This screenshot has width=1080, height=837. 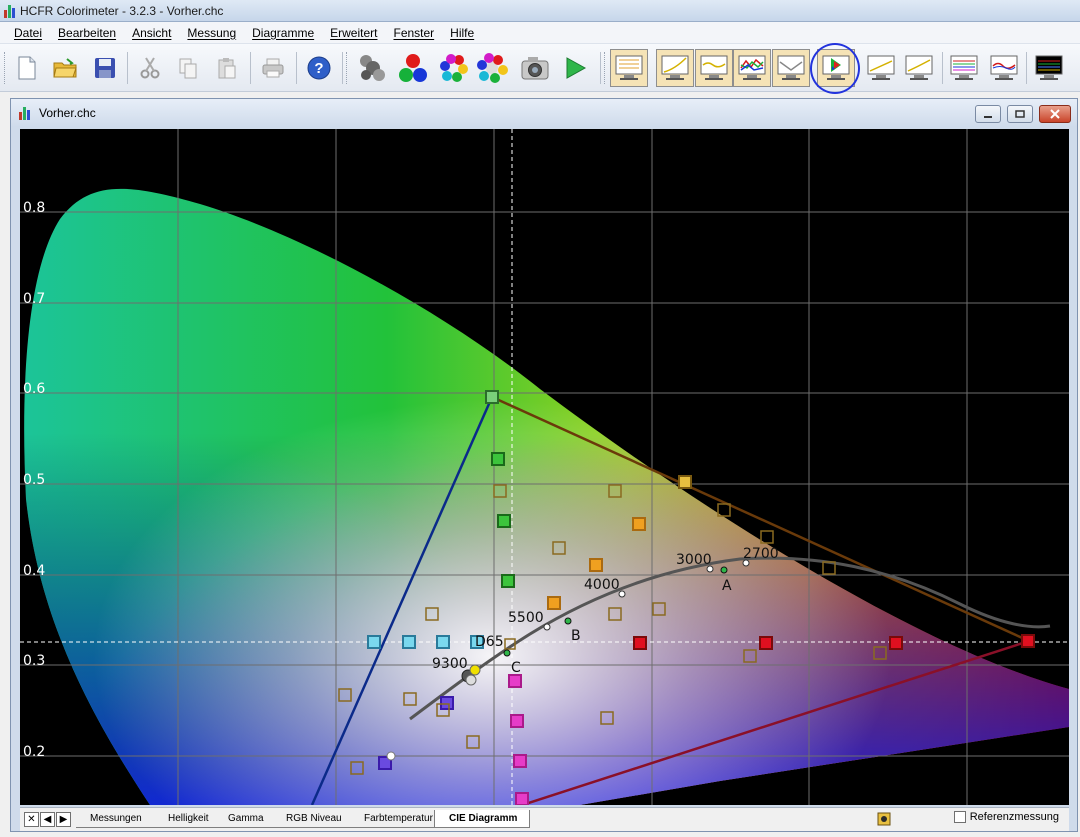 I want to click on illuminant-label-b: B, so click(x=576, y=636).